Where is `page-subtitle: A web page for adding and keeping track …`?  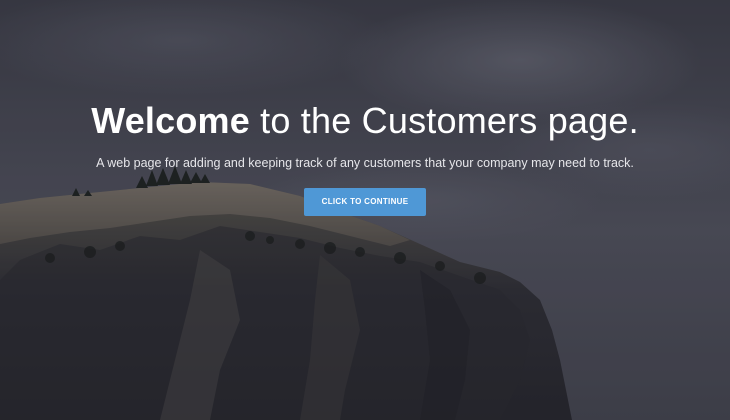
page-subtitle: A web page for adding and keeping track … is located at coordinates (365, 163).